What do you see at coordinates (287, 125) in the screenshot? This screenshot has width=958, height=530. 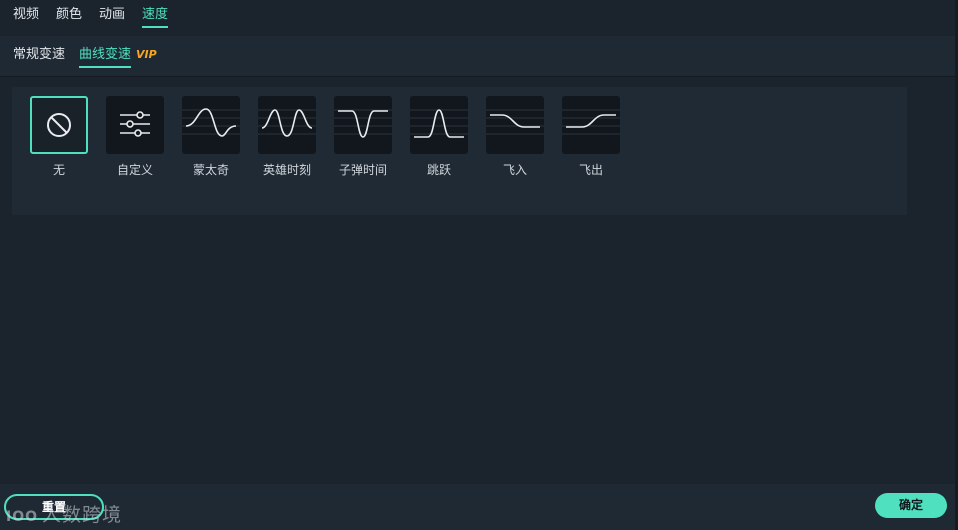 I see `curve-hero-icon` at bounding box center [287, 125].